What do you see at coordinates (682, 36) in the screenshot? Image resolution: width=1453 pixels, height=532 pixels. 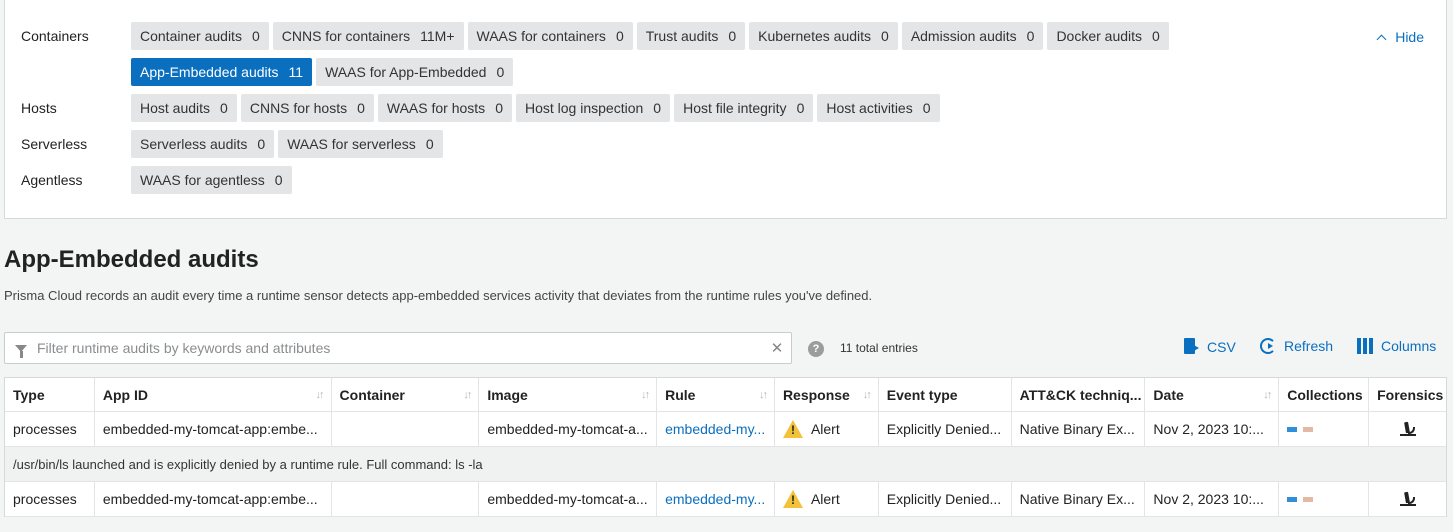 I see `chip-label: Trust audits` at bounding box center [682, 36].